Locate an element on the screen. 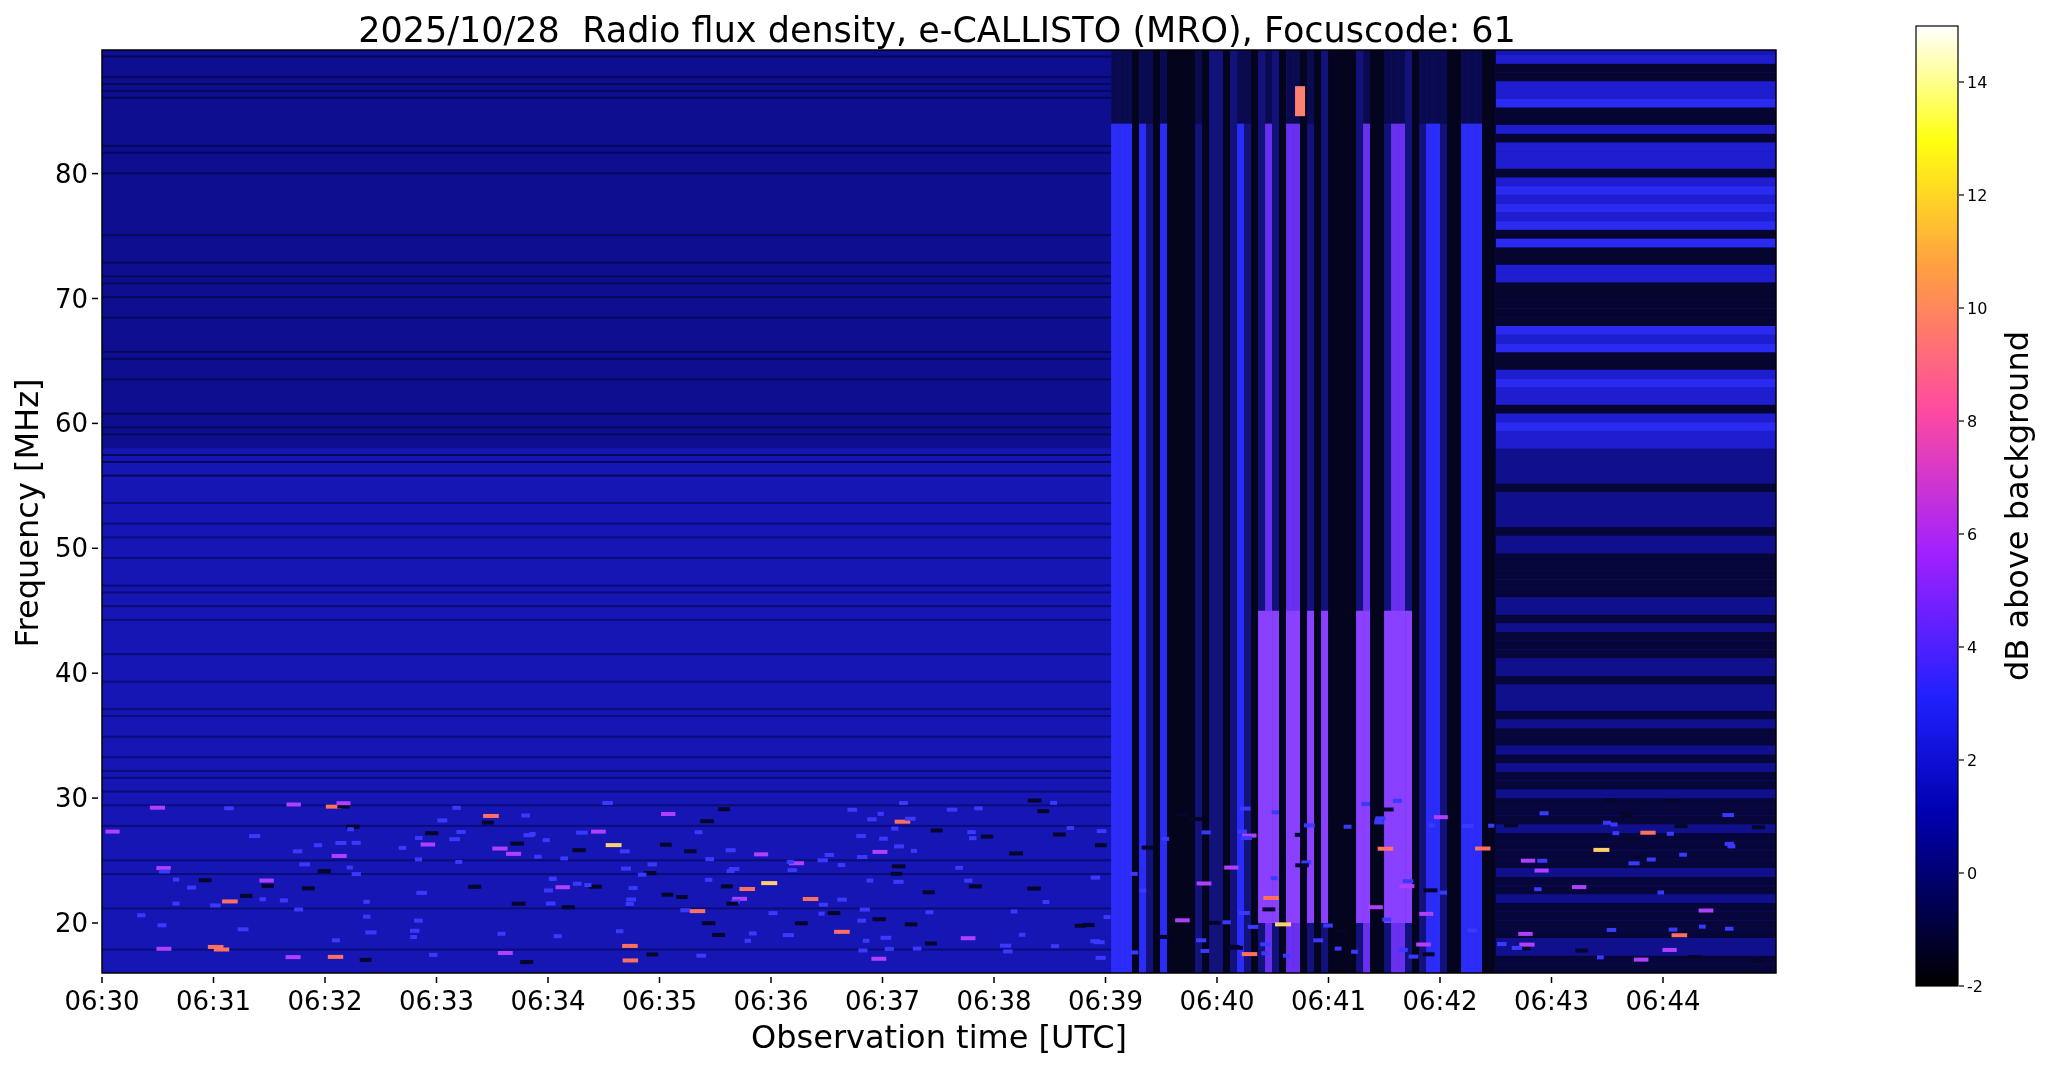  x-tick-label: 06:41 is located at coordinates (1328, 1001).